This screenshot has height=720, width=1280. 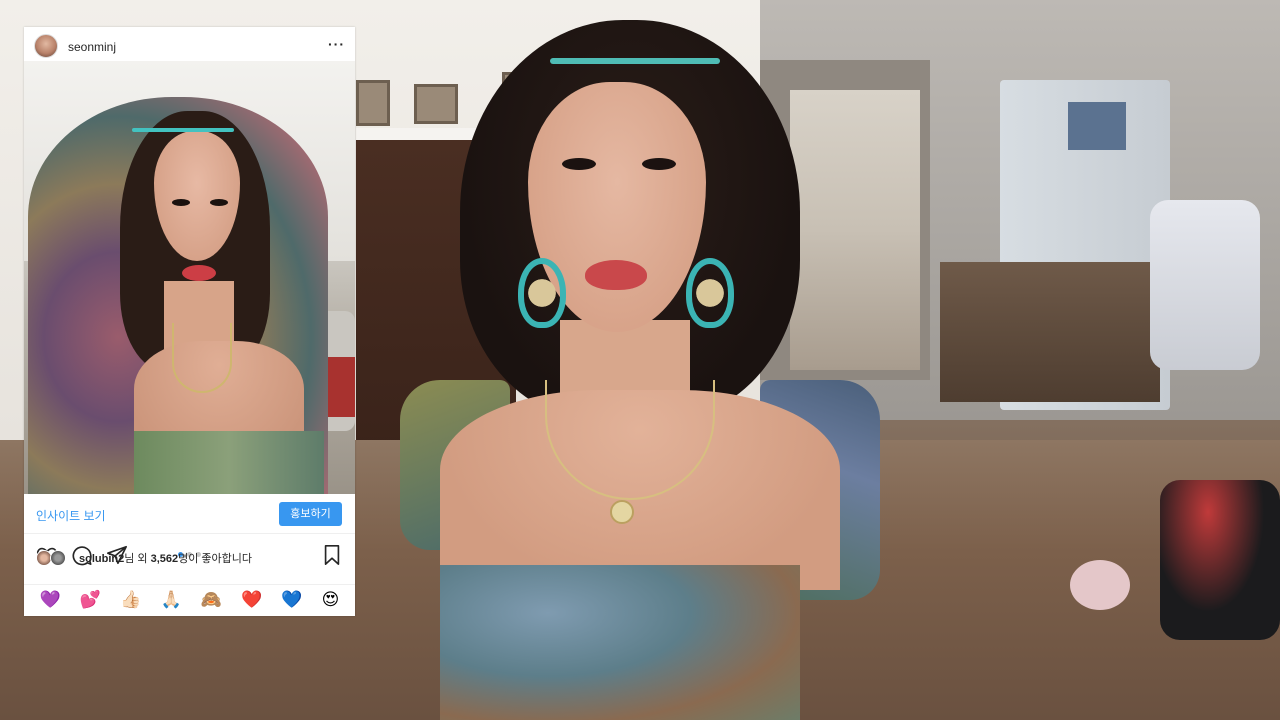 I want to click on quick-reactions: 💜 💕 👍🏻 🙏🏻 🙈 ❤️ 💙 😍, so click(x=189, y=599).